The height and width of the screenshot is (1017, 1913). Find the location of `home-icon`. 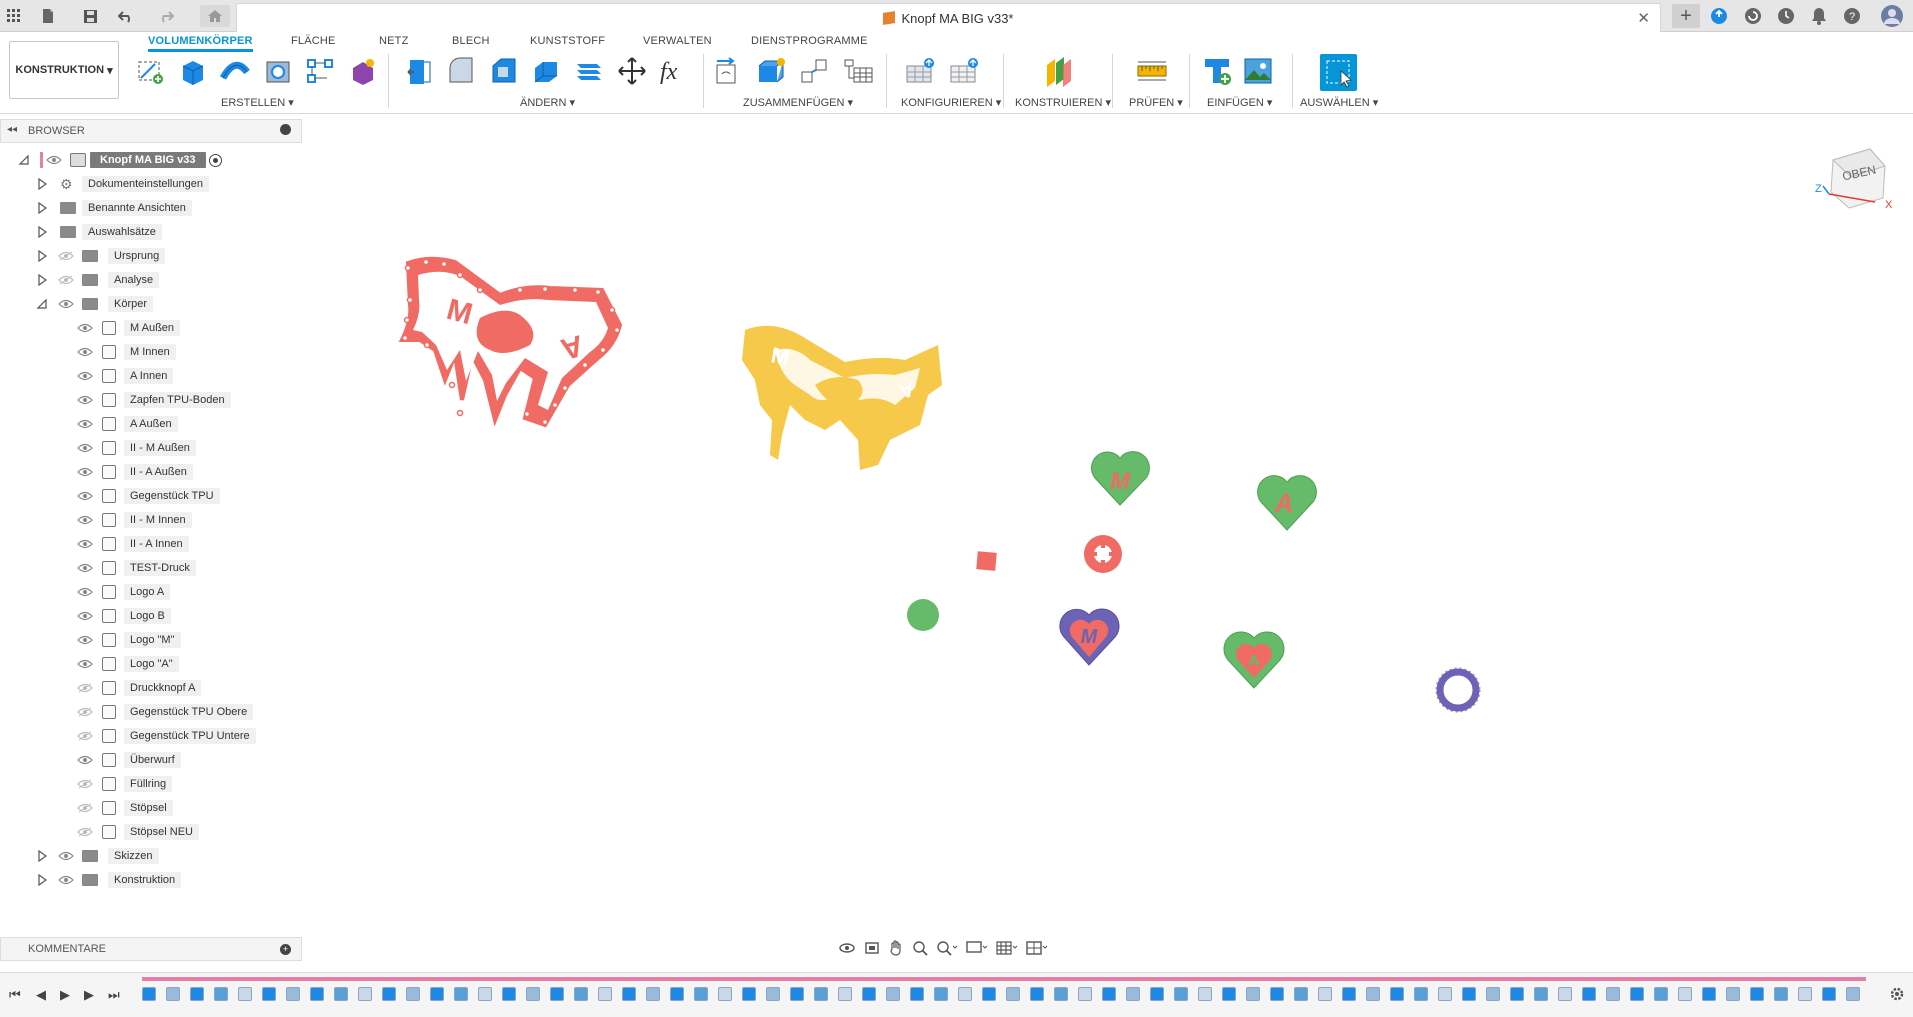

home-icon is located at coordinates (215, 16).